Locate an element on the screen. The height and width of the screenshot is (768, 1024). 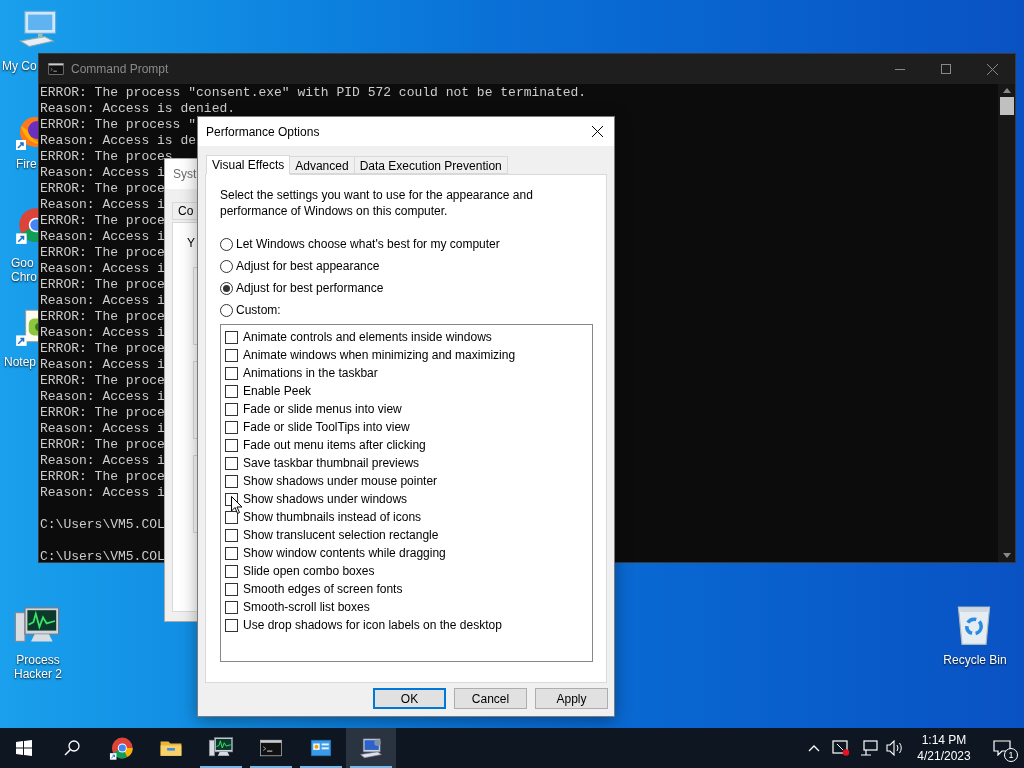
intro-text: Y is located at coordinates (191, 243).